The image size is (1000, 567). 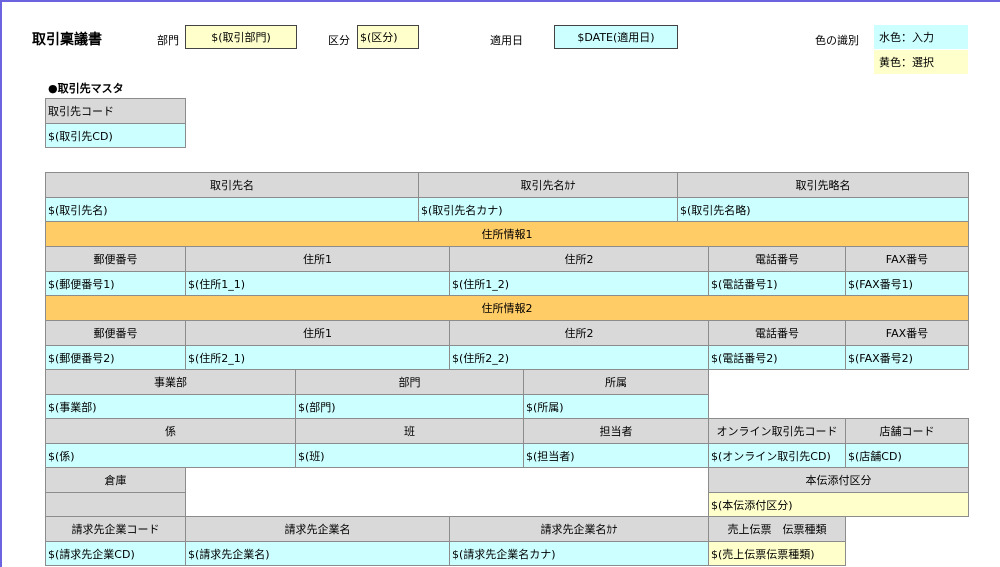 What do you see at coordinates (838, 504) in the screenshot?
I see `slip-attach-select: $(本伝添付区分)` at bounding box center [838, 504].